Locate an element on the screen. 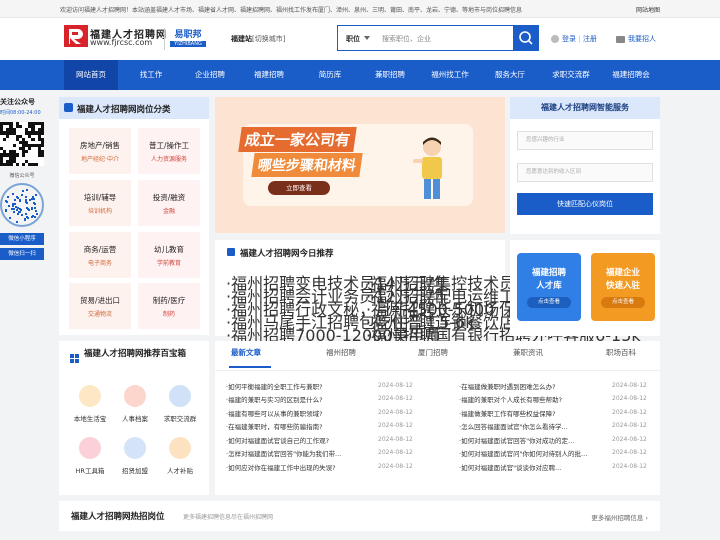 The image size is (720, 540). category-sub: 金融 is located at coordinates (168, 211).